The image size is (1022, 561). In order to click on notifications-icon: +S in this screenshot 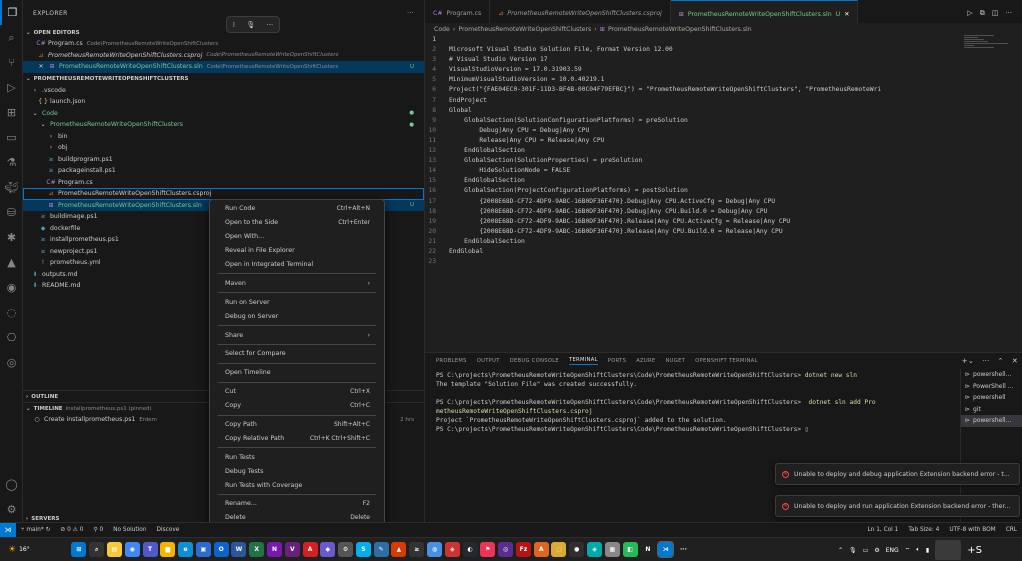, I will do `click(974, 550)`.